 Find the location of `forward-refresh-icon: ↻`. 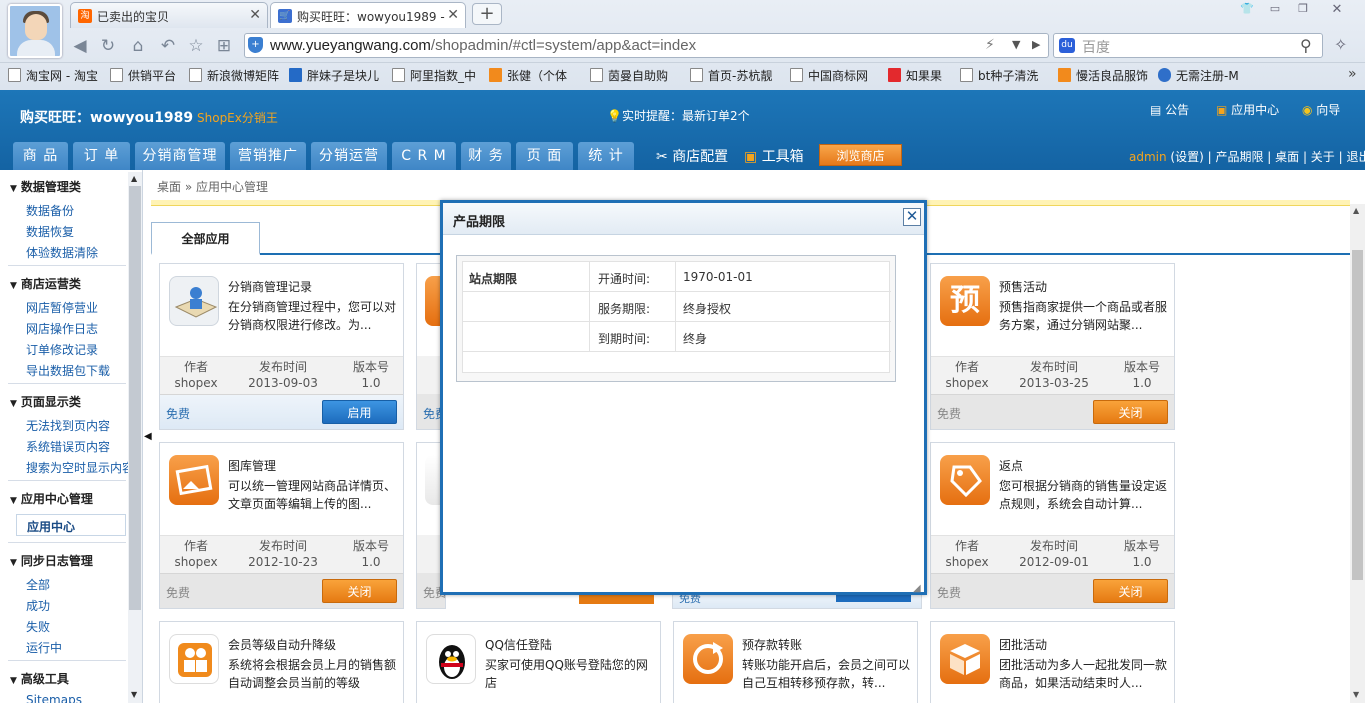

forward-refresh-icon: ↻ is located at coordinates (108, 46).